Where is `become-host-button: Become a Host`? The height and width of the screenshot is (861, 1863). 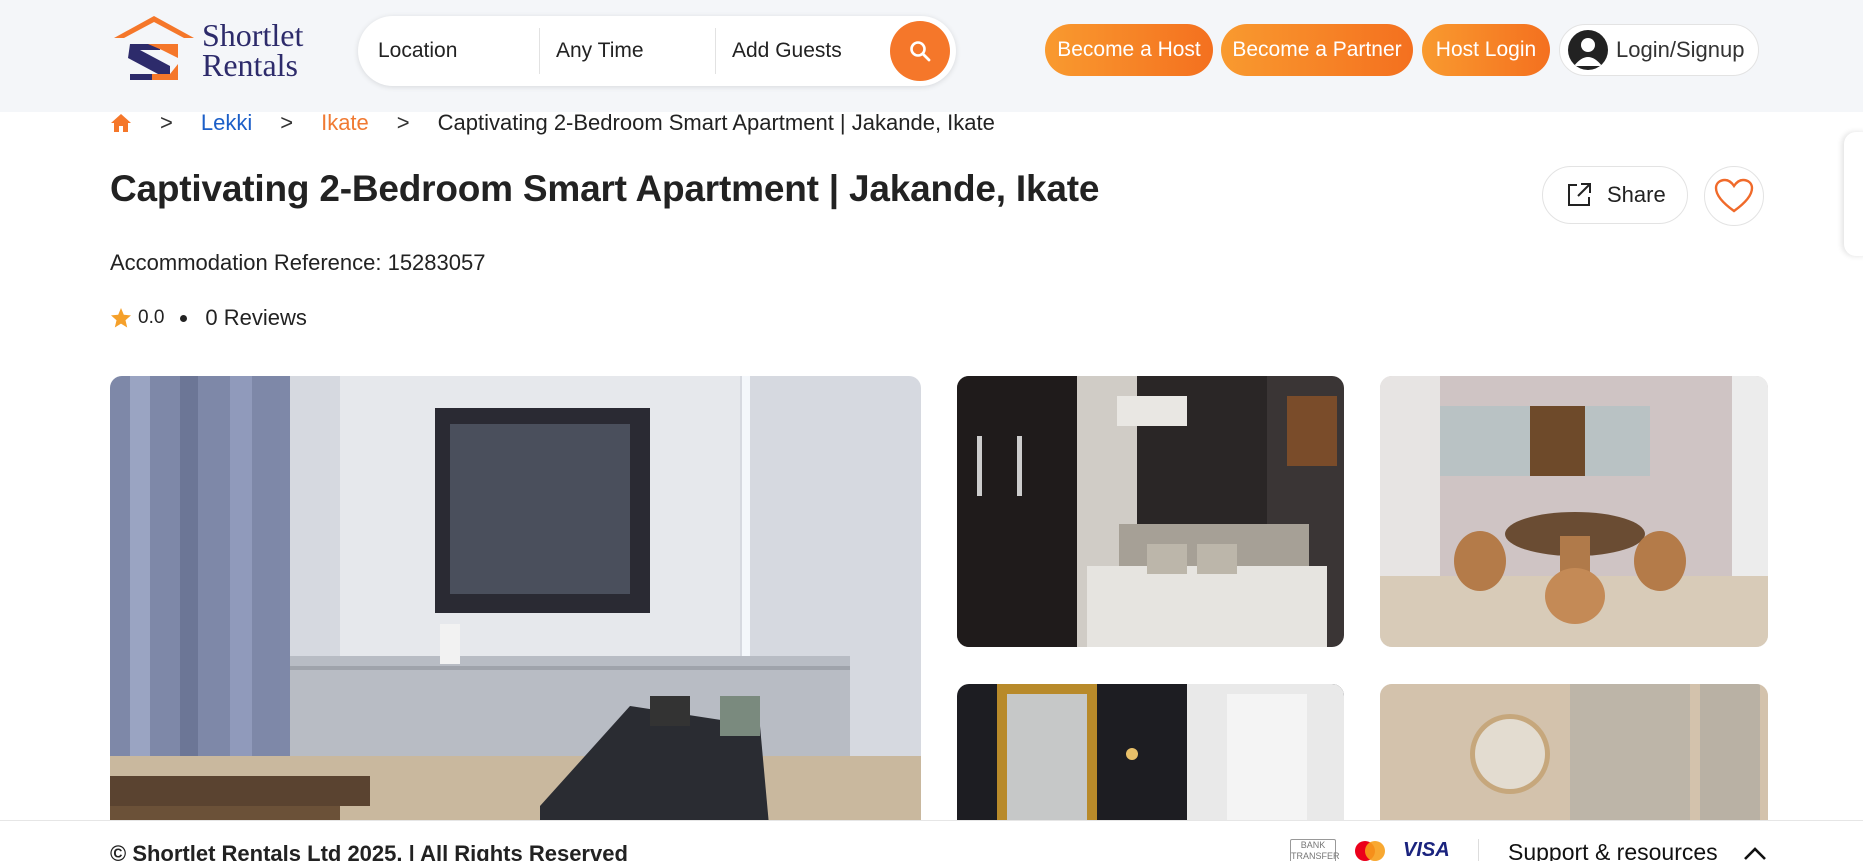 become-host-button: Become a Host is located at coordinates (1129, 50).